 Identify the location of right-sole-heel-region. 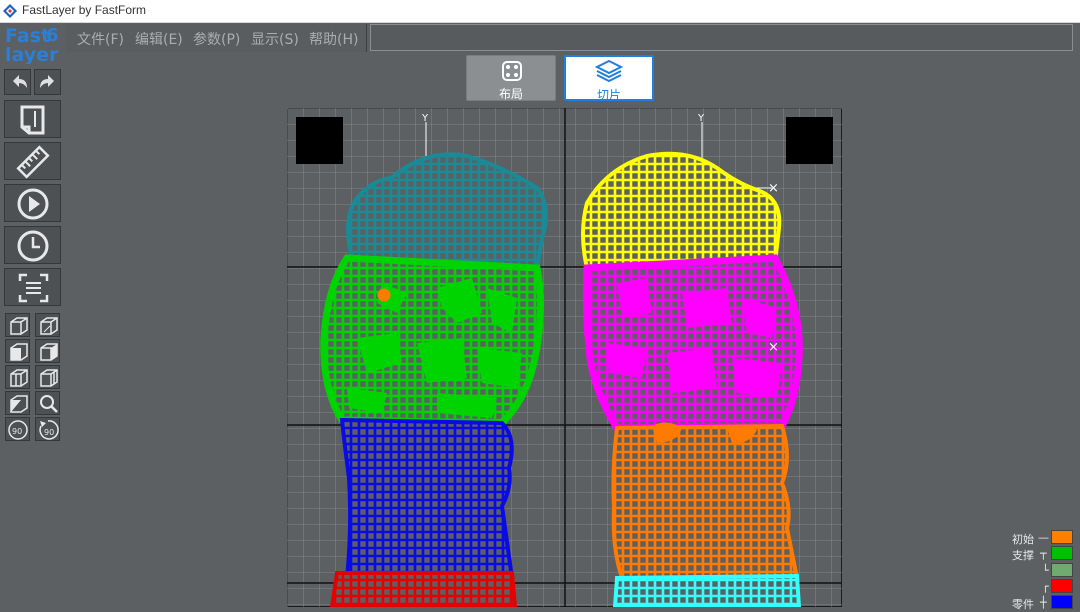
(705, 501).